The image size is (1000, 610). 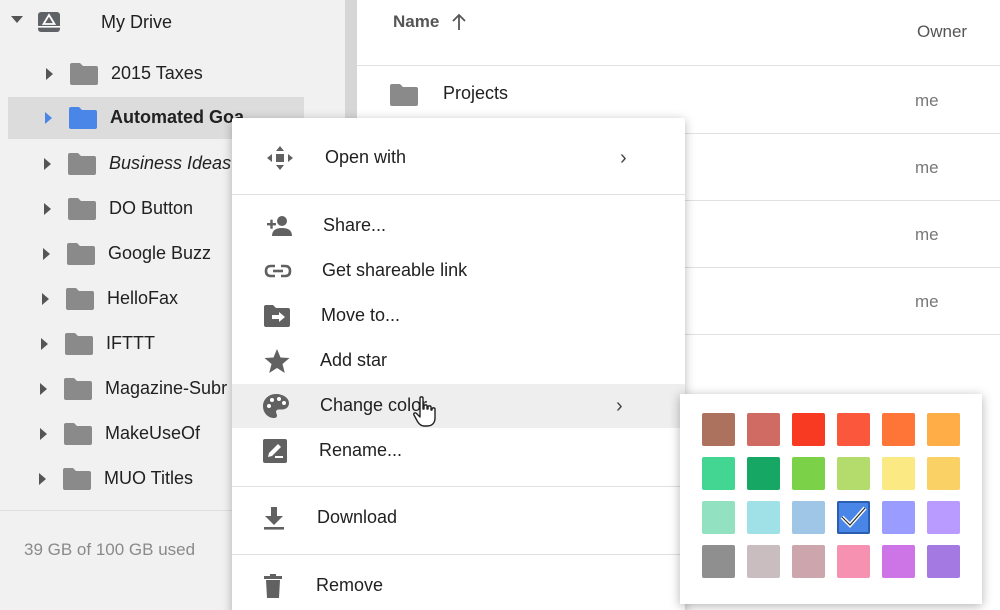 I want to click on menu-item-label: Remove, so click(x=350, y=585).